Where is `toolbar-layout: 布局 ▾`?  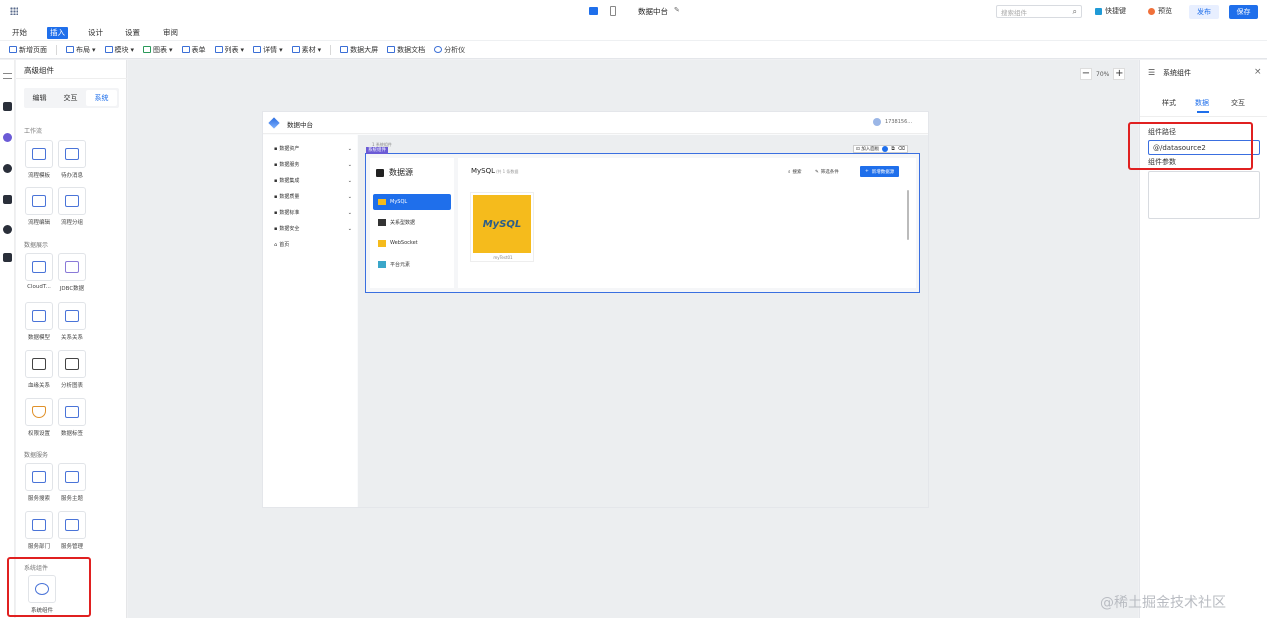 toolbar-layout: 布局 ▾ is located at coordinates (81, 50).